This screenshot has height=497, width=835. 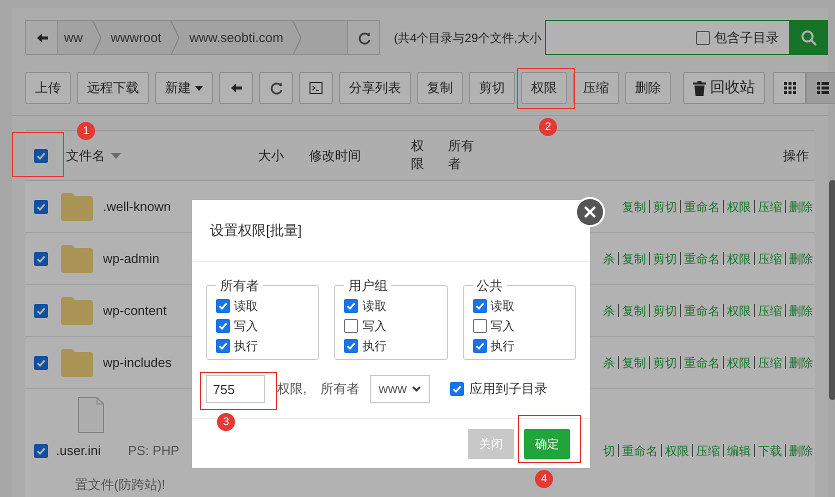 What do you see at coordinates (770, 451) in the screenshot?
I see `action-link: 下载` at bounding box center [770, 451].